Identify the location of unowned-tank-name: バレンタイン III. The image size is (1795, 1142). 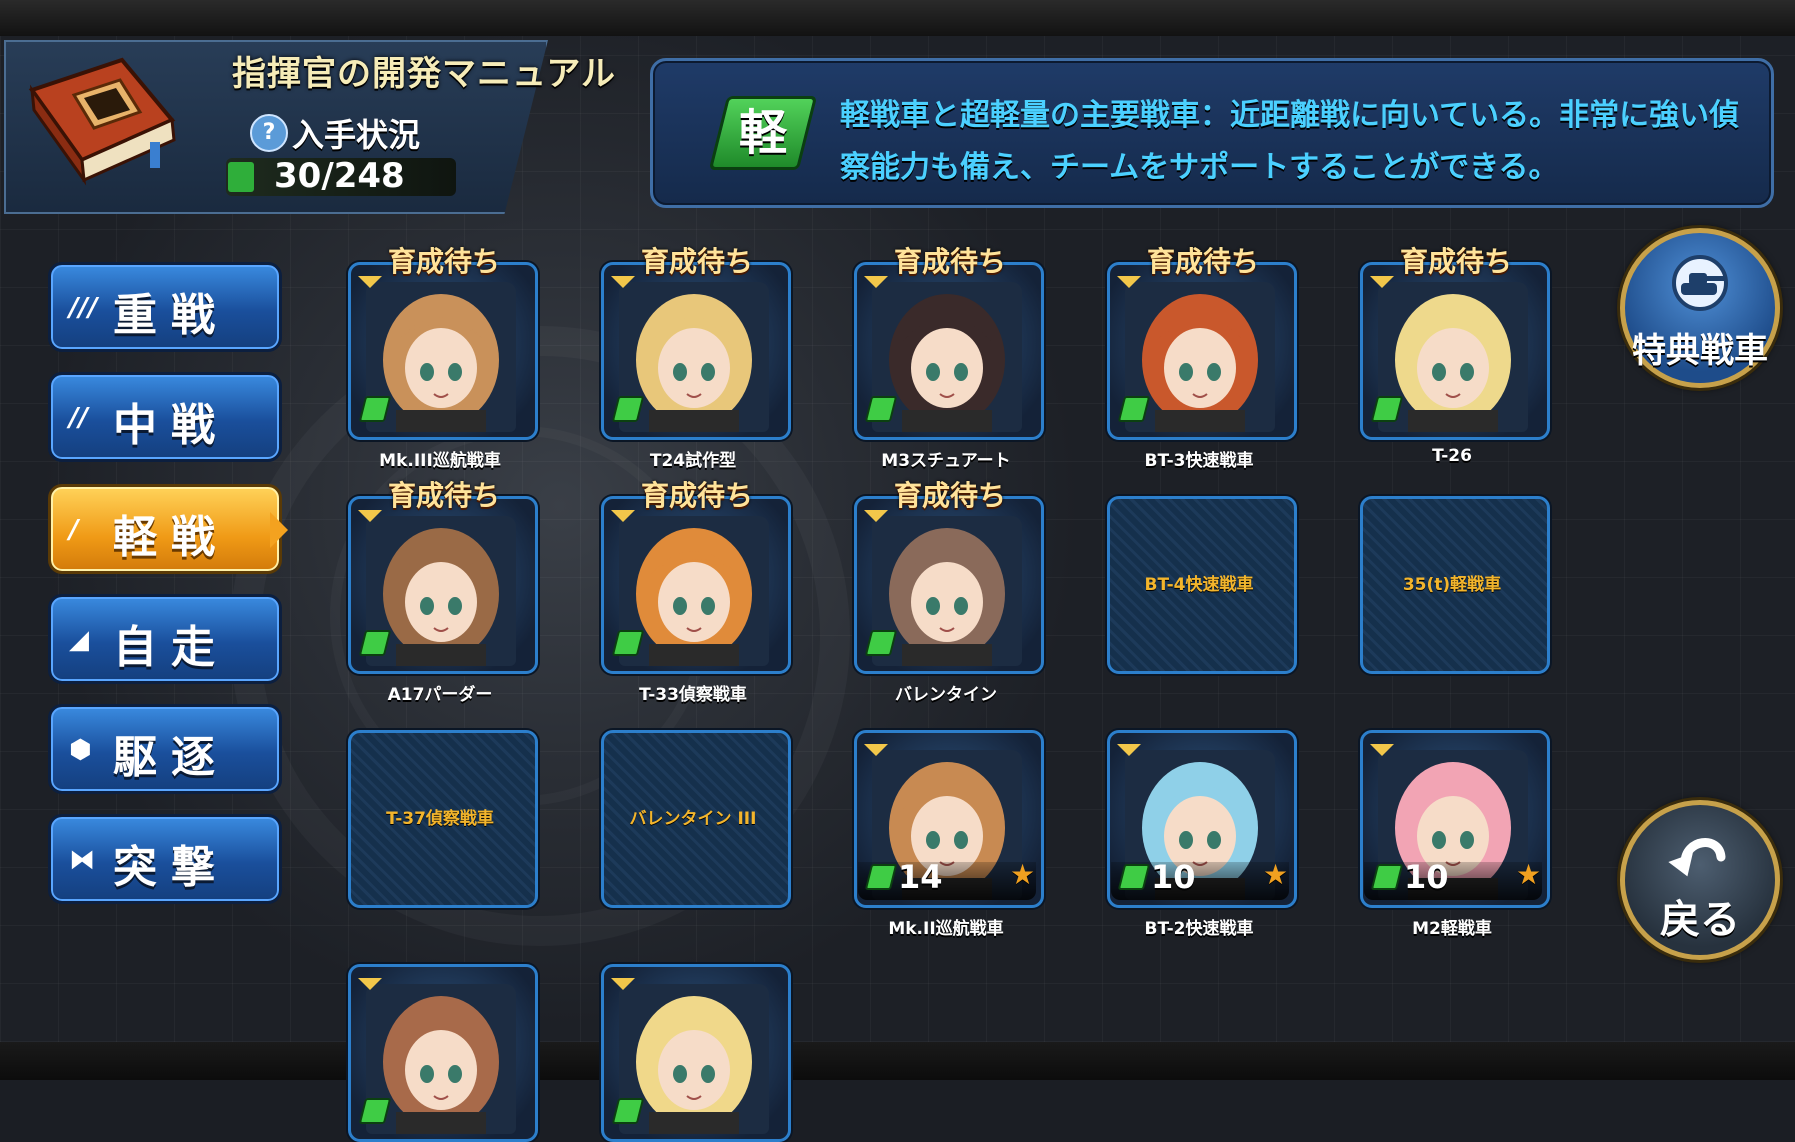
(693, 819).